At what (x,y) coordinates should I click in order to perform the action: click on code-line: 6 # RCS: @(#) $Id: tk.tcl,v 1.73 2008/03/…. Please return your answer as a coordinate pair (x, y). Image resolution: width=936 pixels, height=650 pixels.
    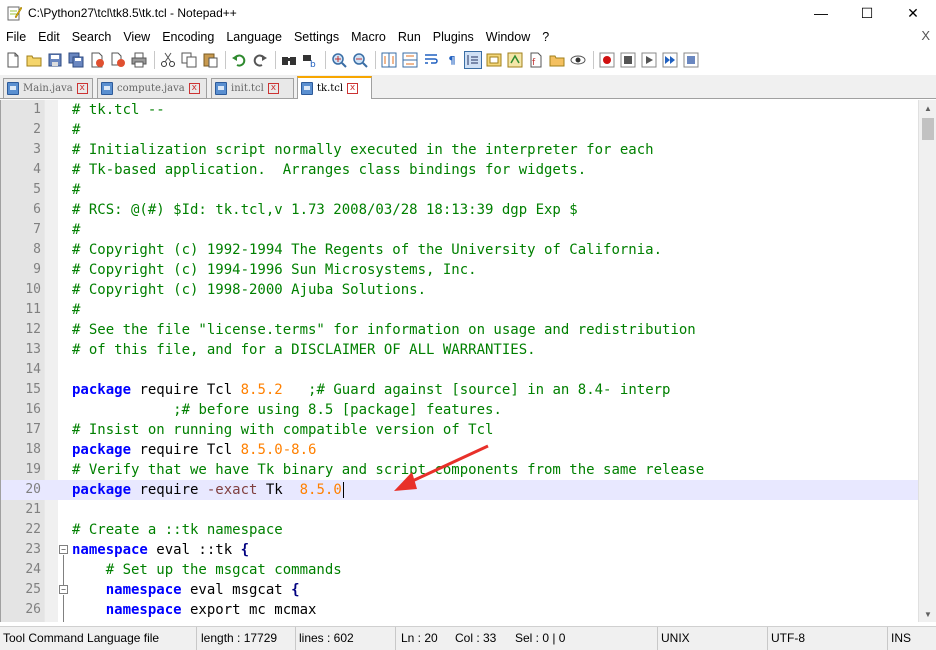
    Looking at the image, I should click on (460, 210).